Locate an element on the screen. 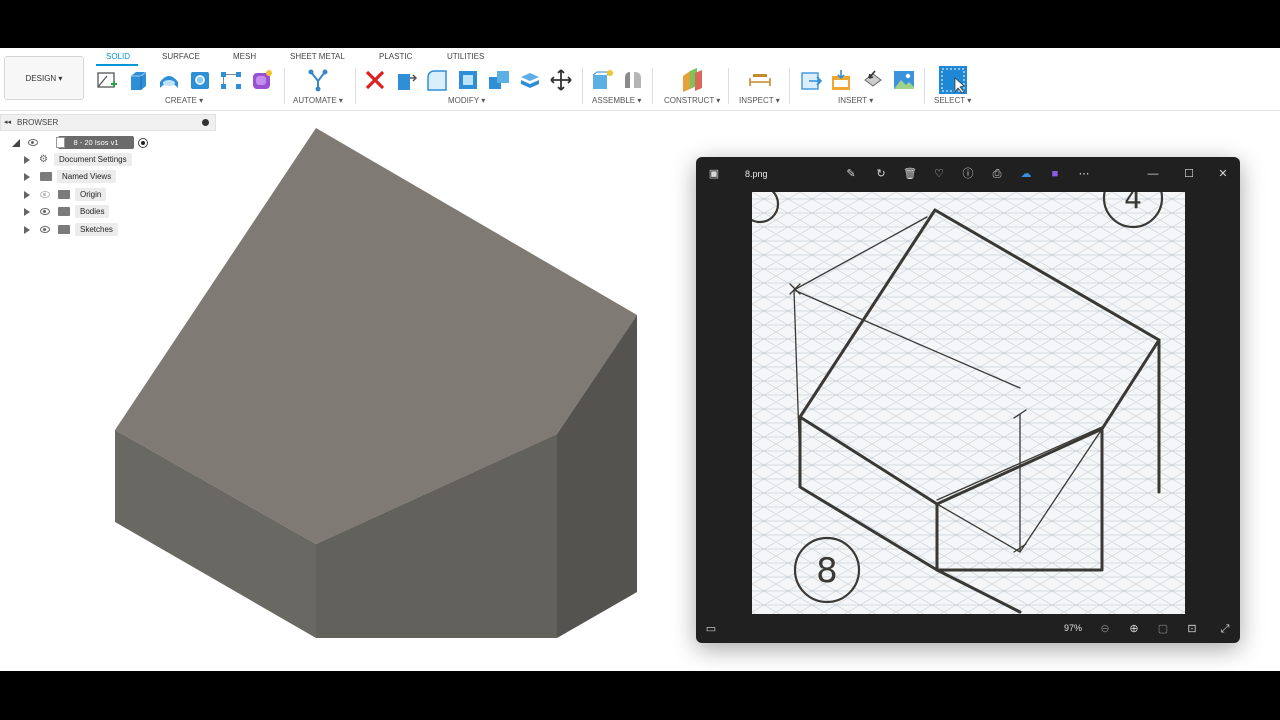 This screenshot has height=720, width=1280. photos-title-bar: ▣ 8.png ✎ ↻ 🗑 ♡ ⓘ ⎙ ☁ ■ ⋯ — ☐ ✕ is located at coordinates (968, 174).